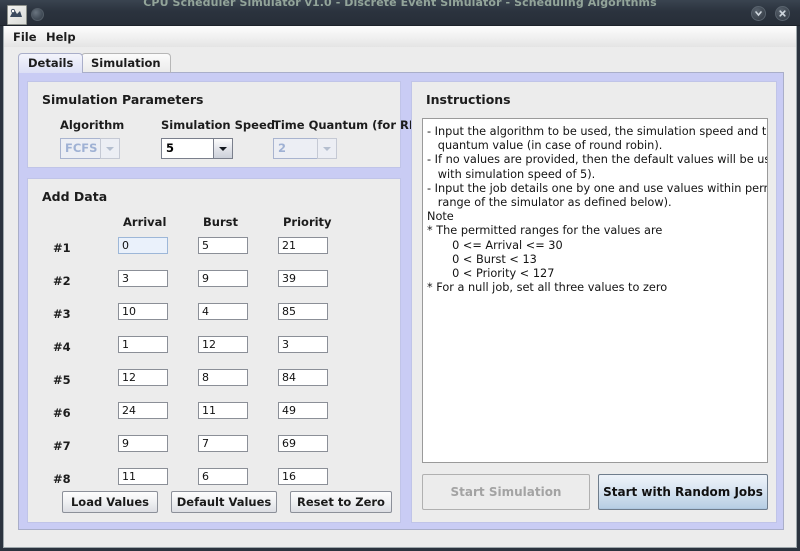 The width and height of the screenshot is (800, 551). I want to click on time-quantum-combobox: 2, so click(305, 148).